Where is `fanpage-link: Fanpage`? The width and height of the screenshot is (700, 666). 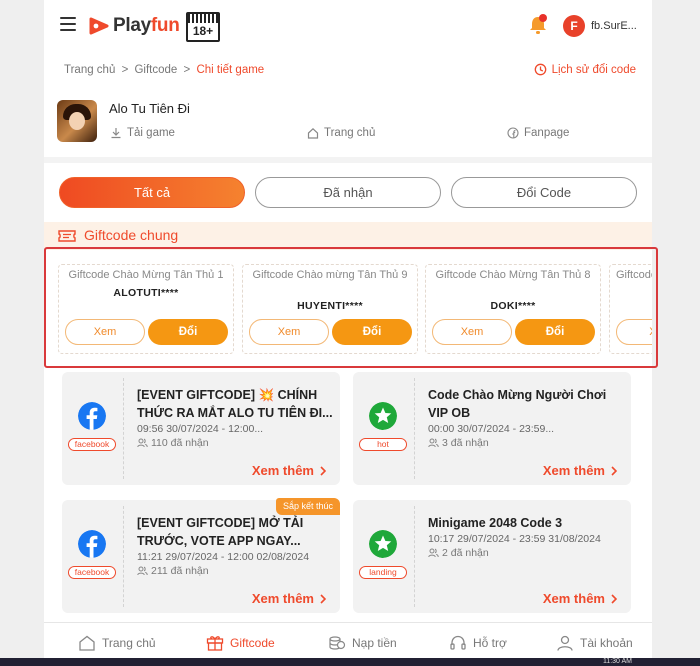
fanpage-link: Fanpage is located at coordinates (538, 133).